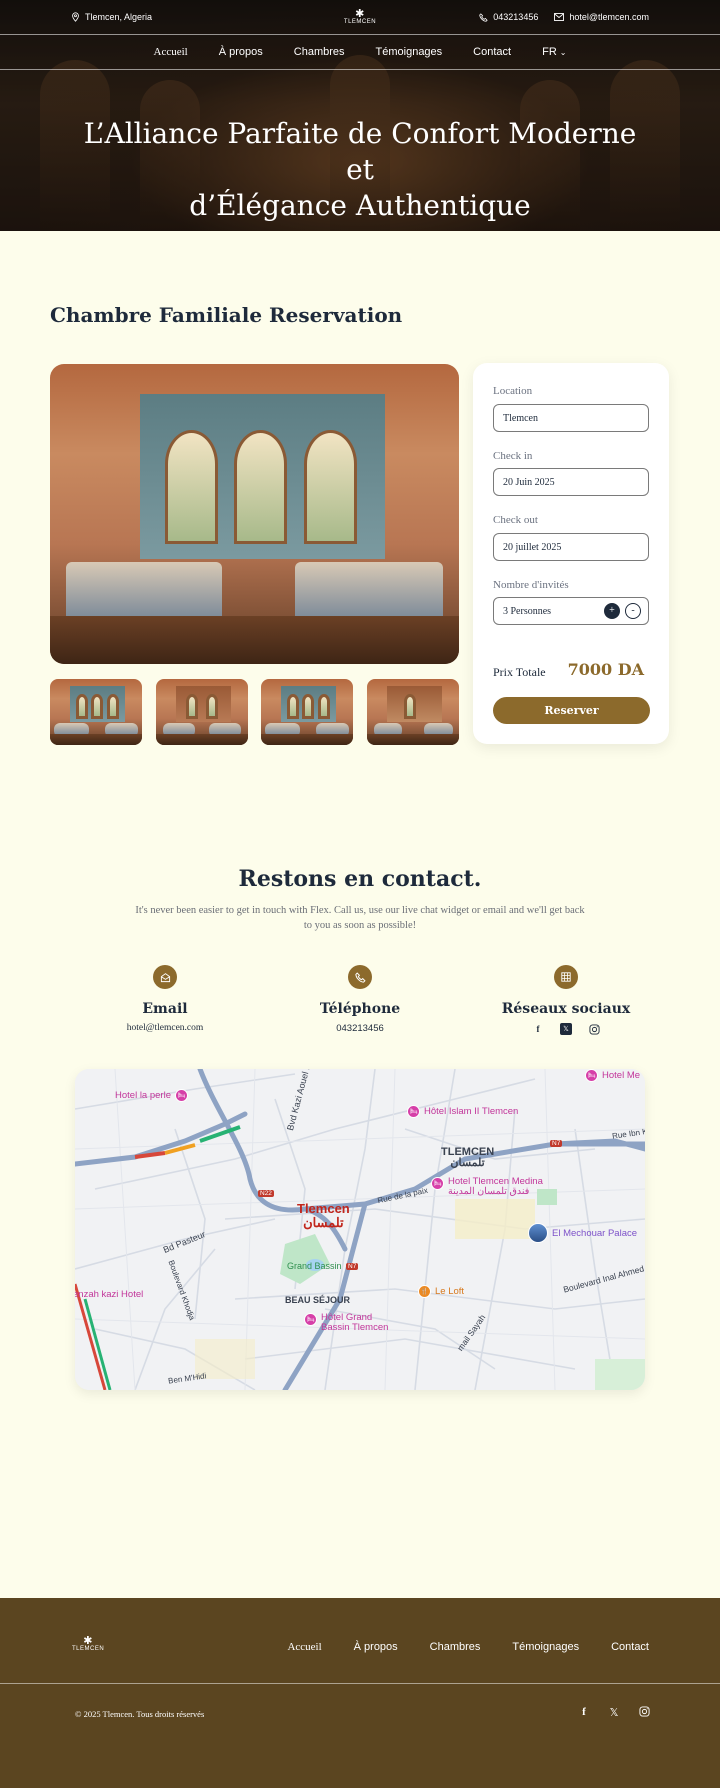  What do you see at coordinates (409, 52) in the screenshot?
I see `nav-item-temoignages: Témoignages` at bounding box center [409, 52].